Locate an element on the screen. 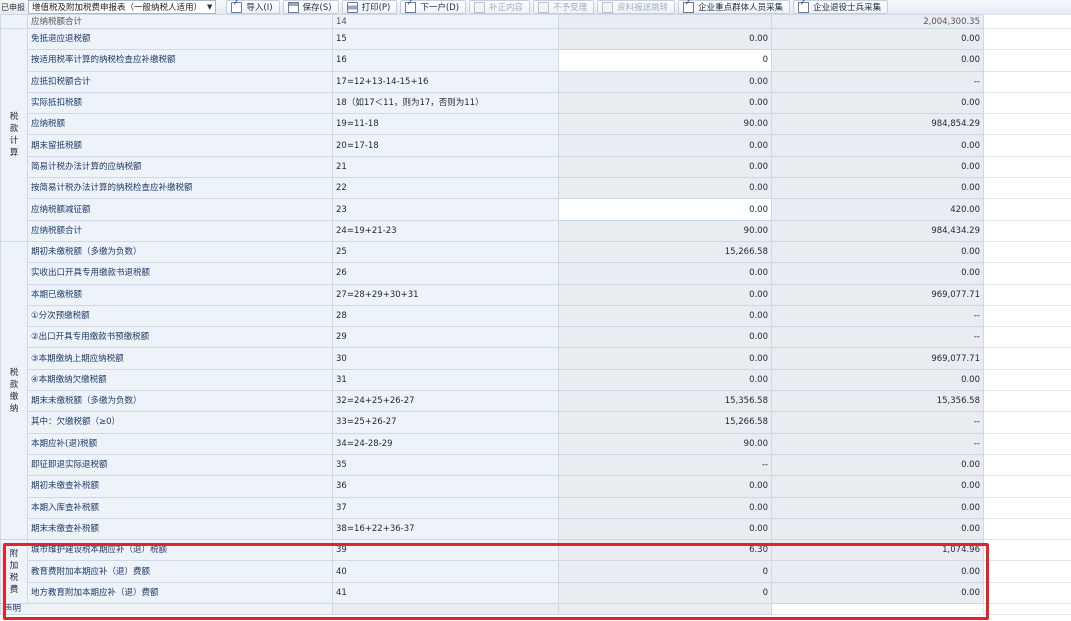  save-button: 保存(S) is located at coordinates (310, 7).